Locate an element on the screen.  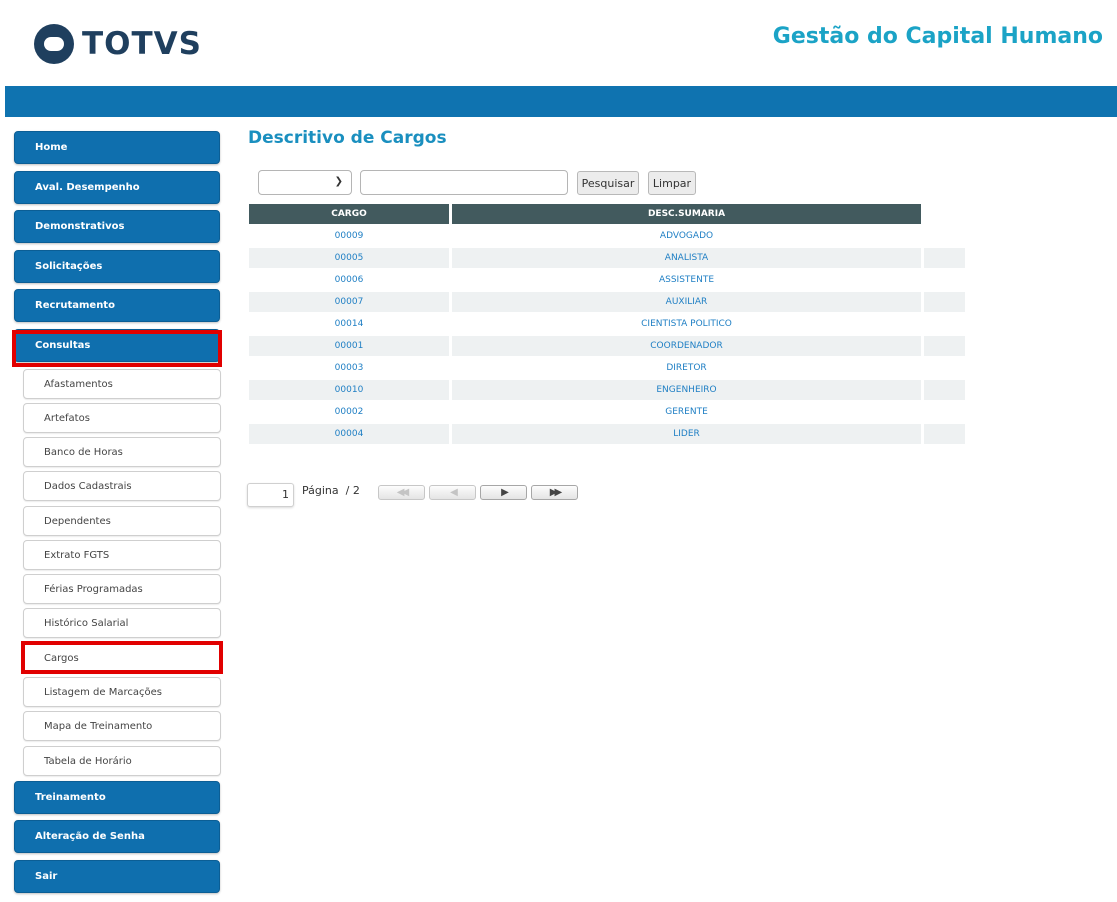
table-row: 00005 ANALISTA is located at coordinates (607, 258).